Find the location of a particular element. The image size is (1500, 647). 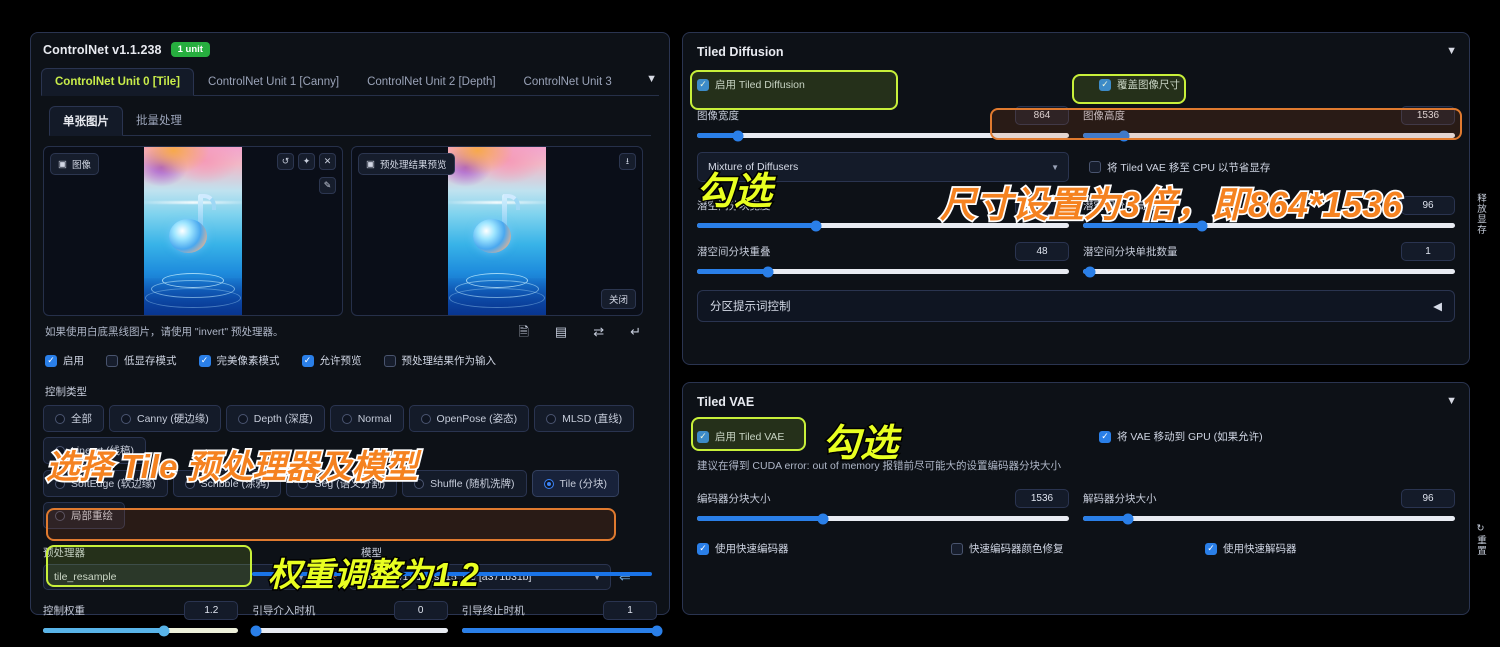

camera-icon: ▤ is located at coordinates (561, 331).